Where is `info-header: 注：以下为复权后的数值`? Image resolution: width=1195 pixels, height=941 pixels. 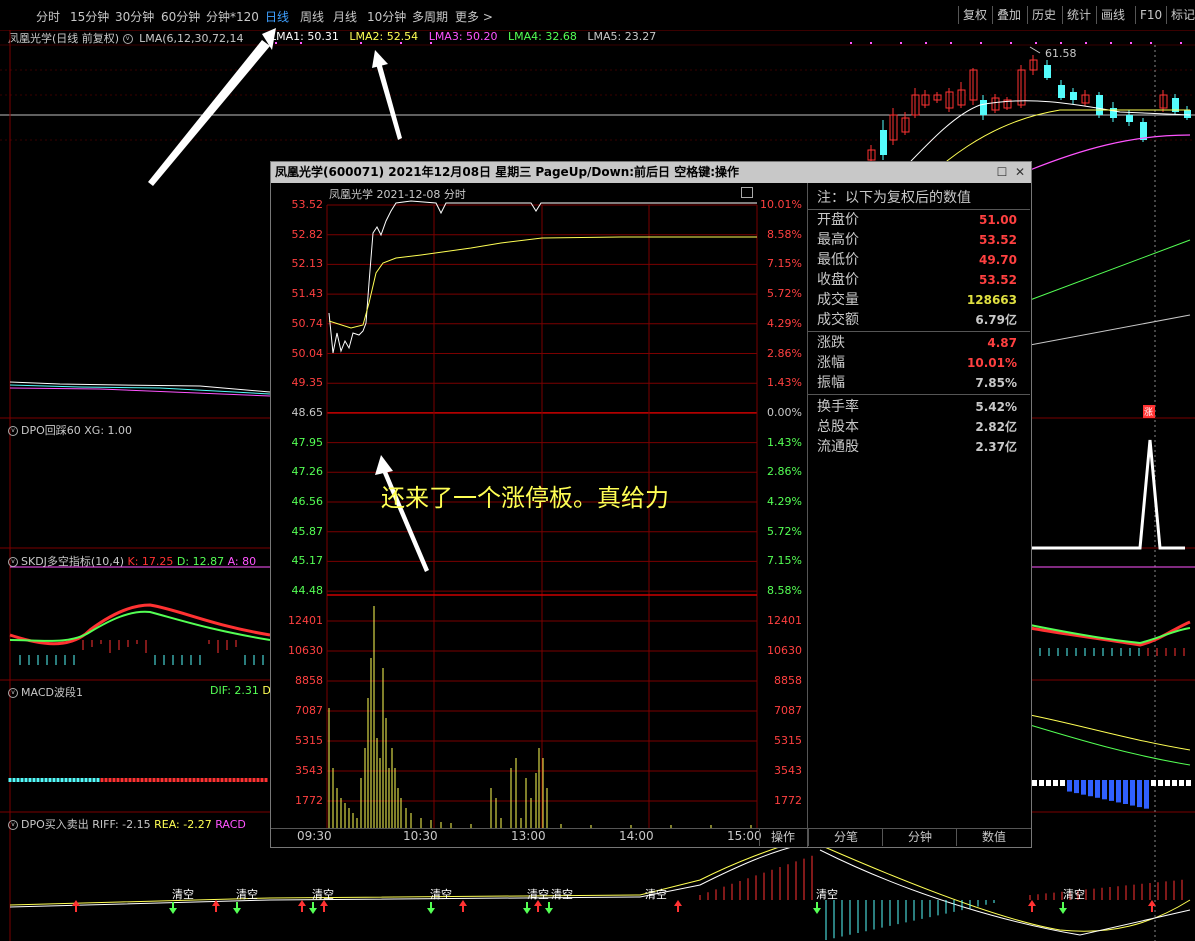
info-header: 注：以下为复权后的数值 is located at coordinates (894, 198).